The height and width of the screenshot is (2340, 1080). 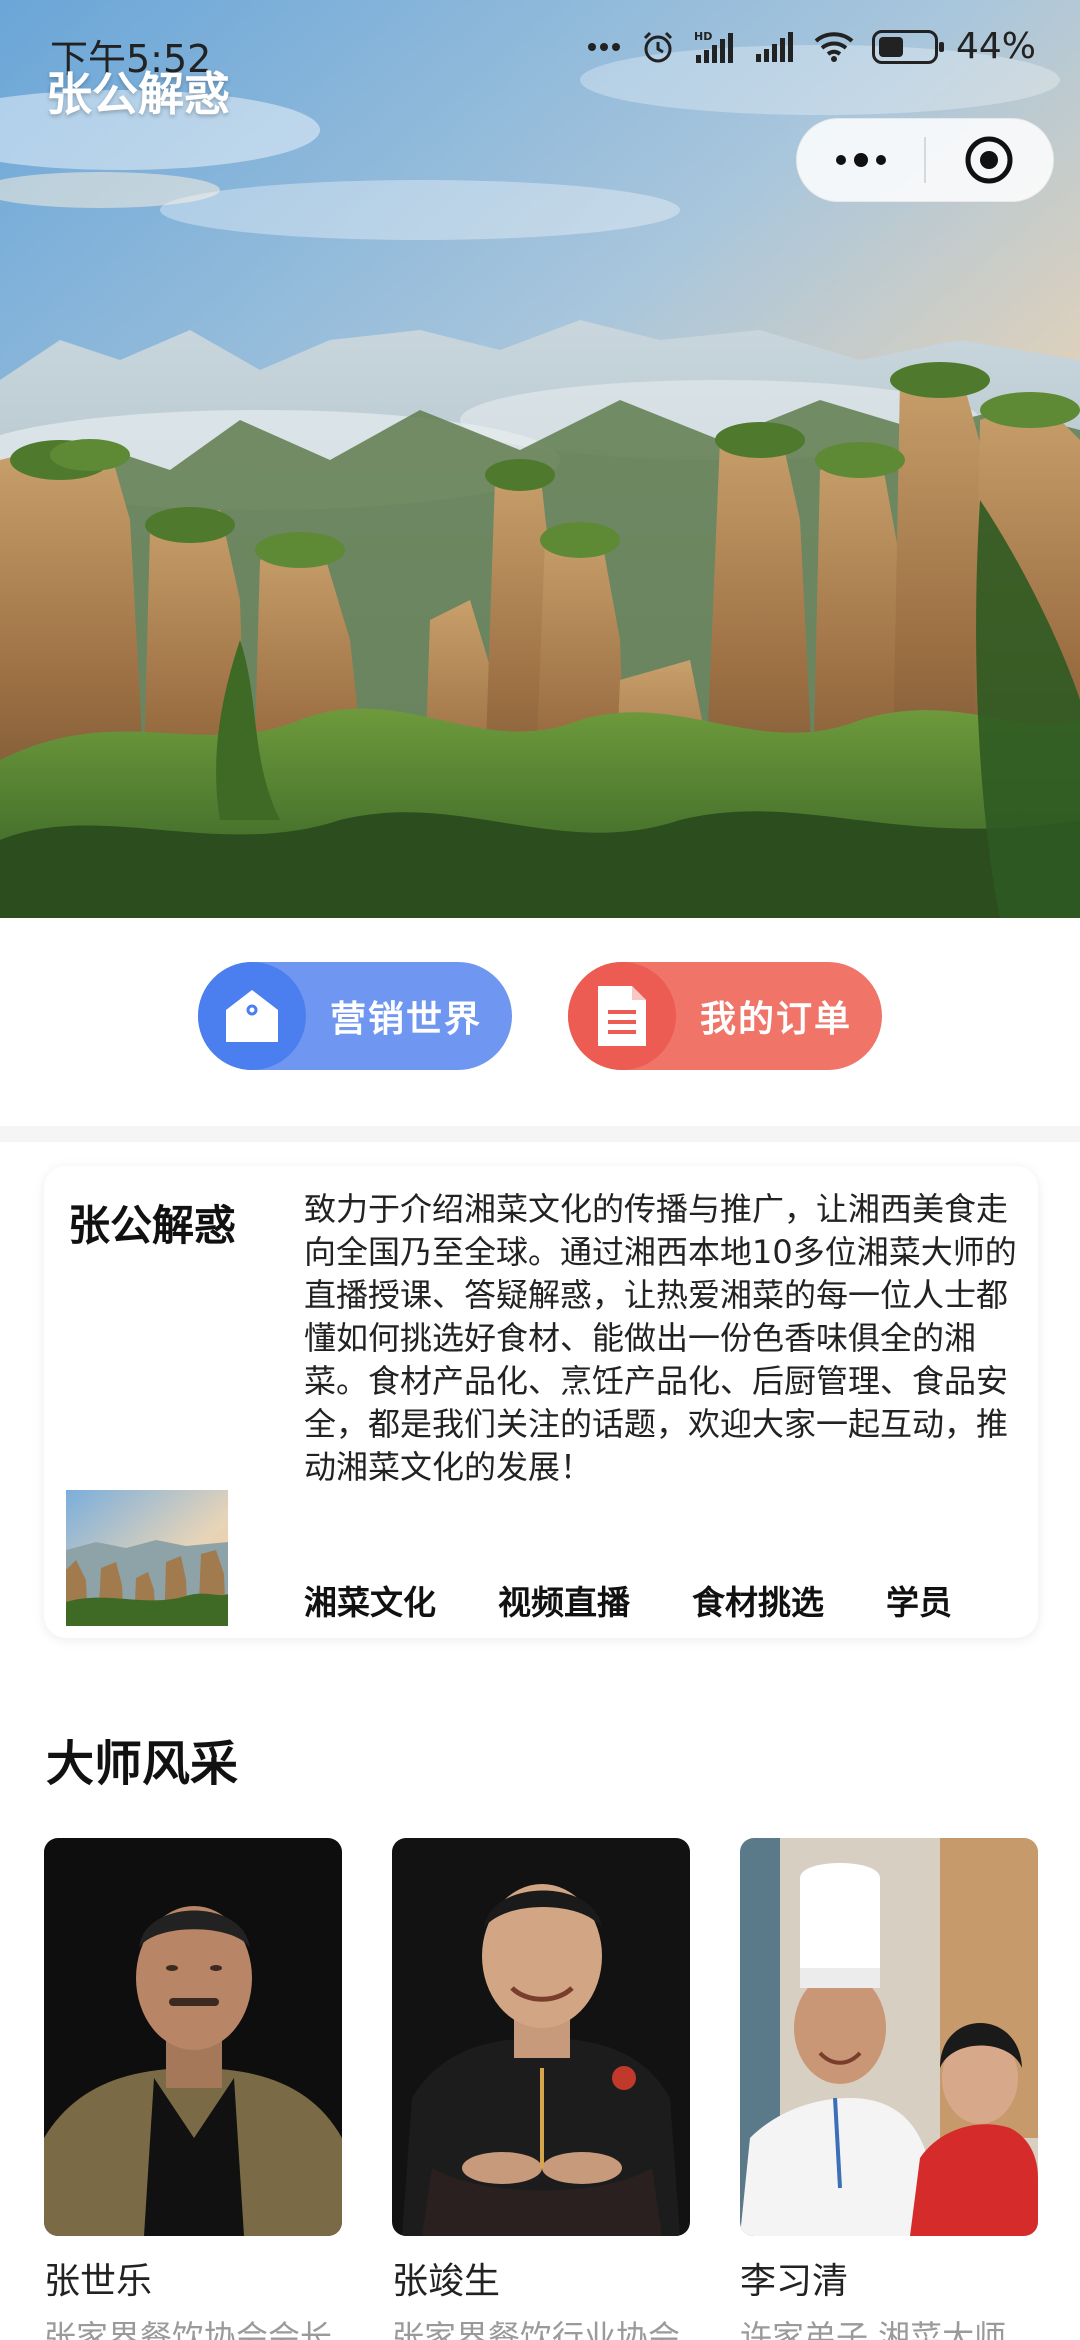 What do you see at coordinates (907, 46) in the screenshot?
I see `battery-icon` at bounding box center [907, 46].